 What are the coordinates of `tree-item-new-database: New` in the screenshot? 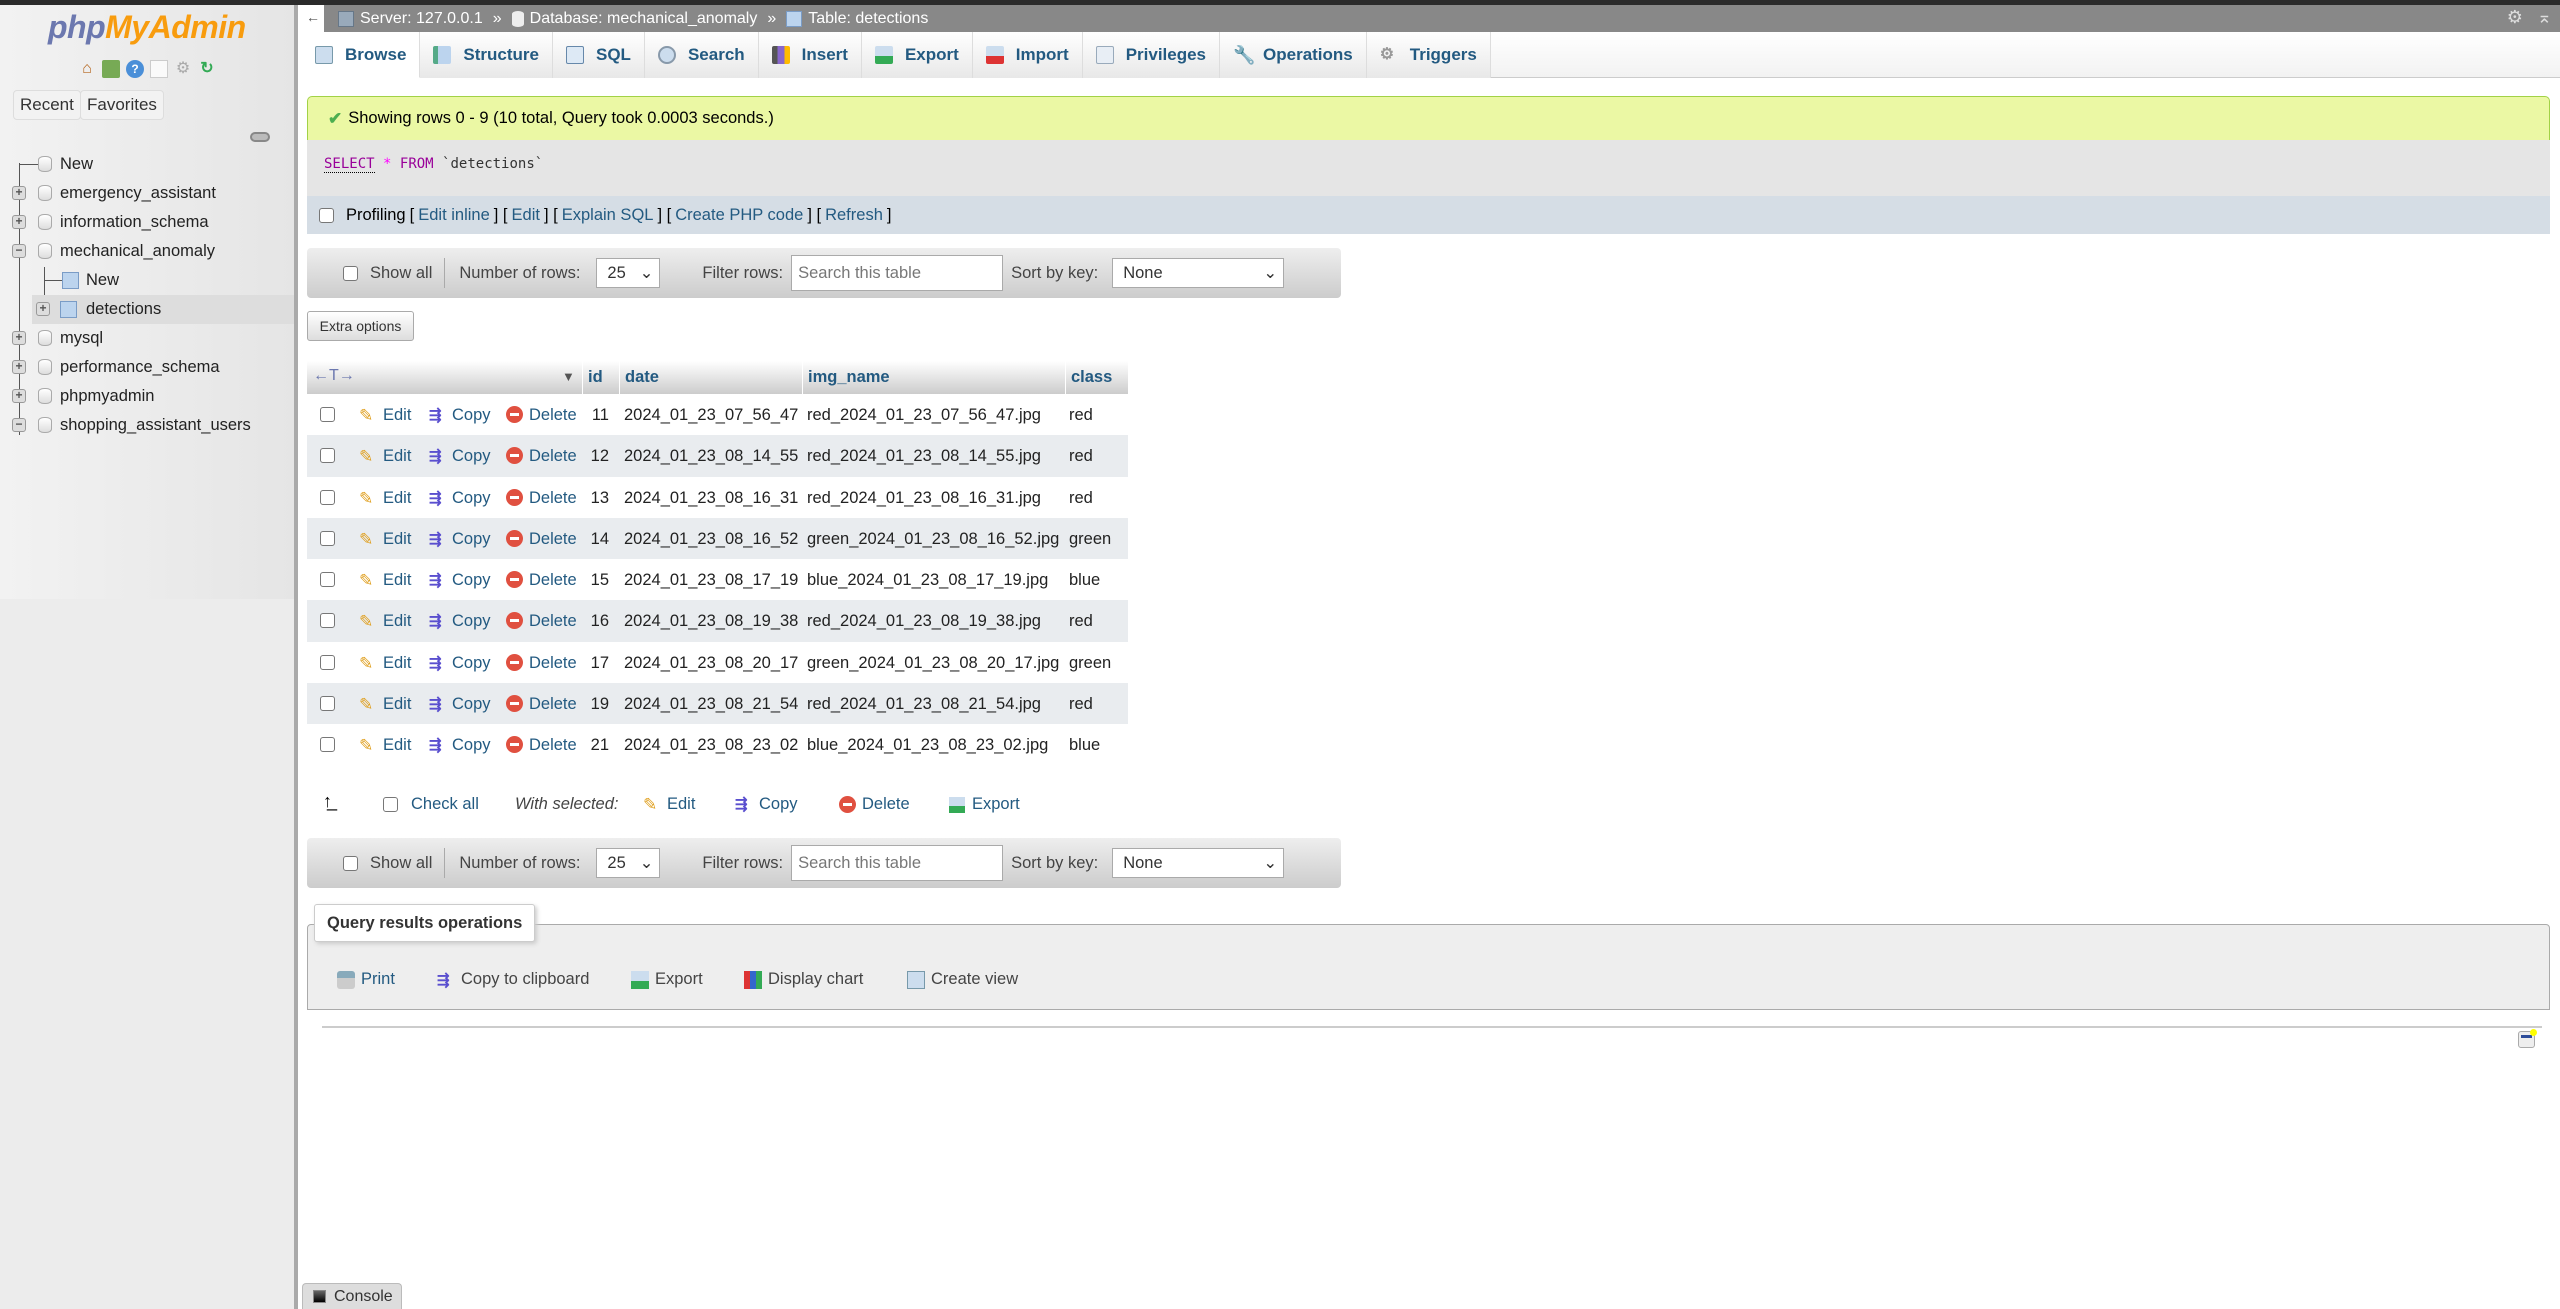 It's located at (147, 164).